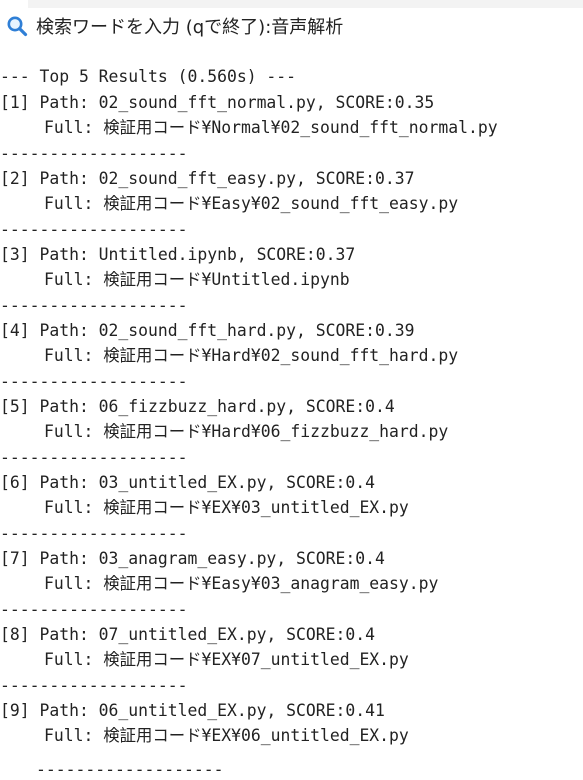 This screenshot has height=780, width=583. What do you see at coordinates (17, 26) in the screenshot?
I see `search-icon` at bounding box center [17, 26].